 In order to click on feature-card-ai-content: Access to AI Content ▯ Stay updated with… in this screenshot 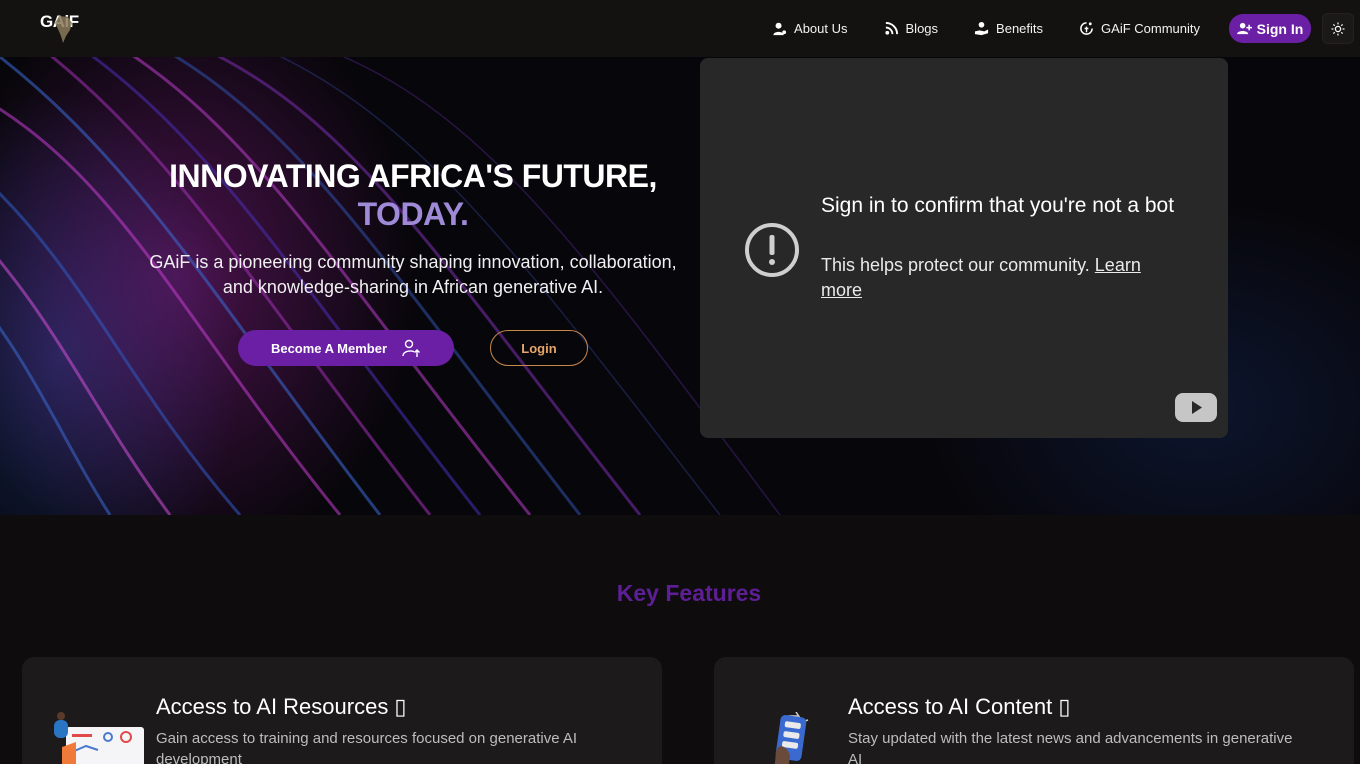, I will do `click(1034, 710)`.